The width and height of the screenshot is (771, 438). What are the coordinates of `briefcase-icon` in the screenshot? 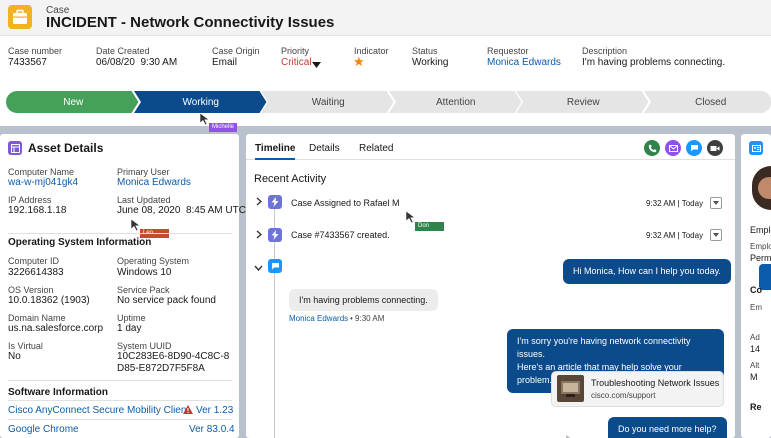 It's located at (20, 17).